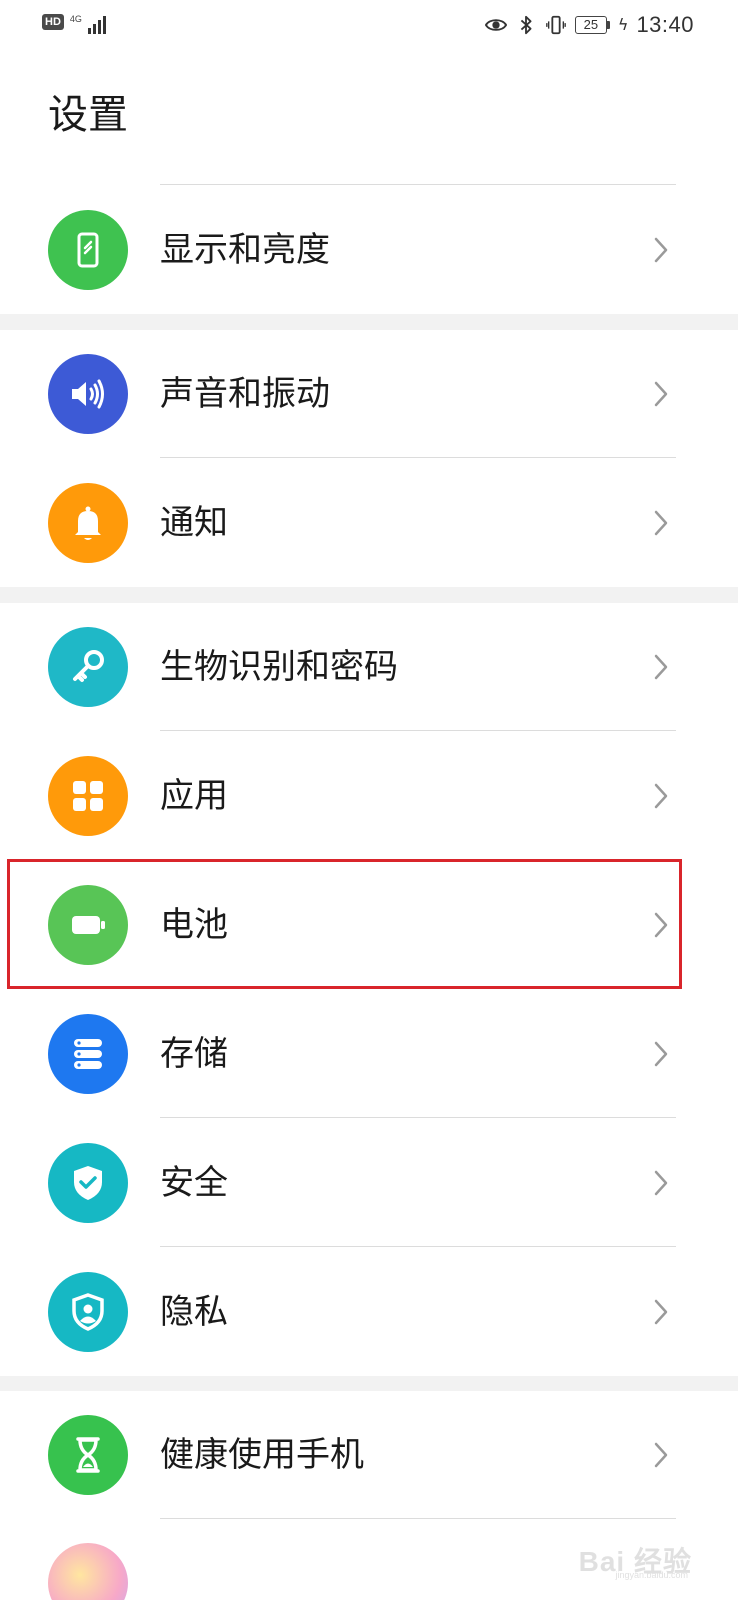 The width and height of the screenshot is (738, 1600). I want to click on settings-item-label: 通知, so click(194, 523).